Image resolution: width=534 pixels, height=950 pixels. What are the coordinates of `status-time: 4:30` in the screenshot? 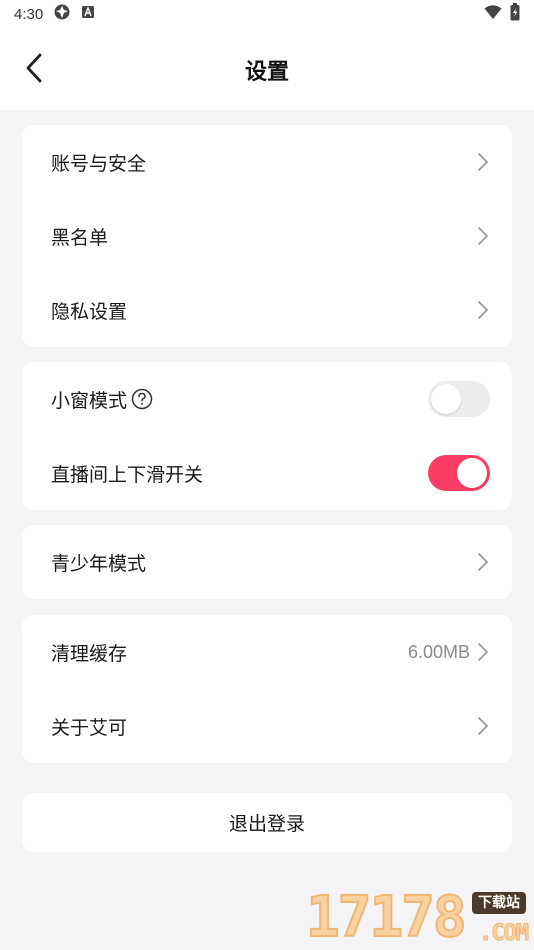 It's located at (29, 14).